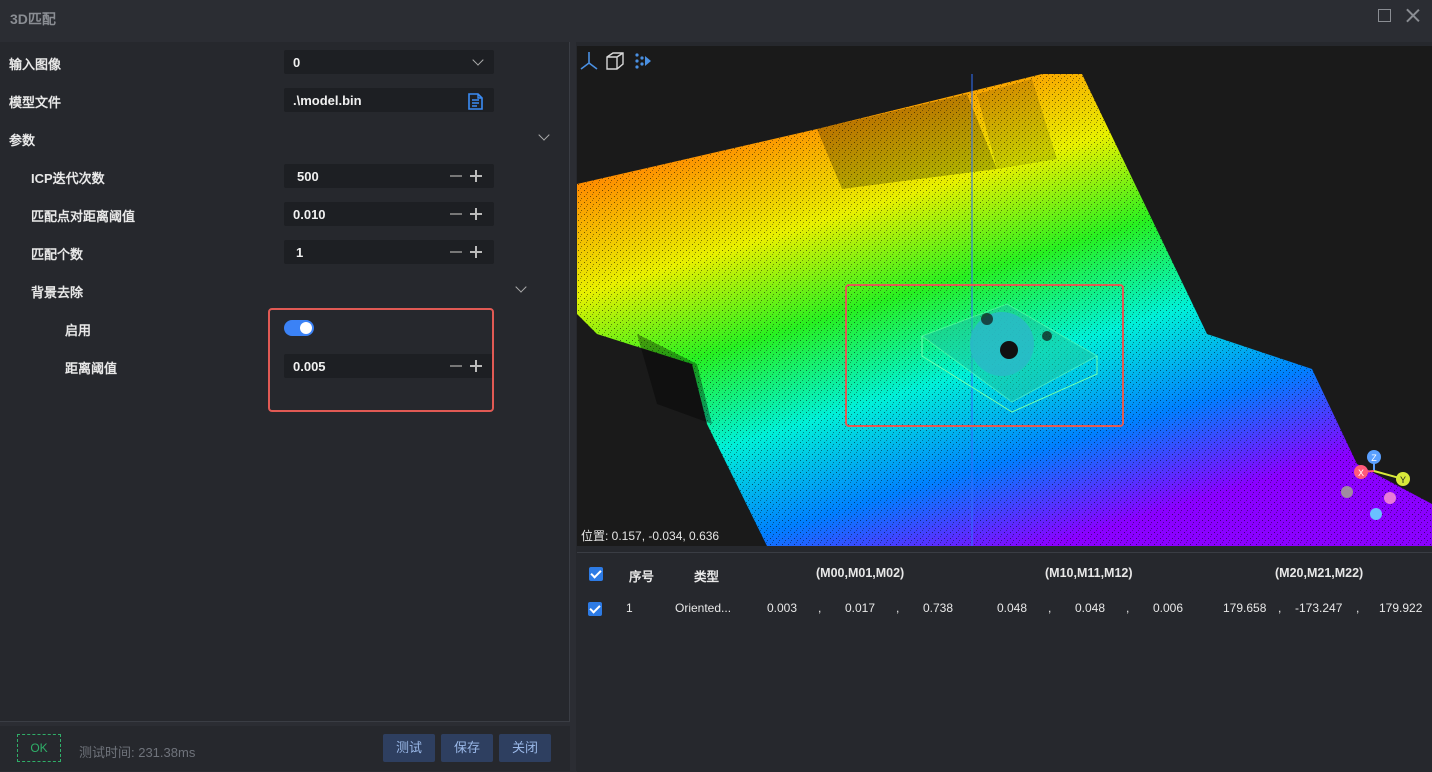 The image size is (1432, 772). I want to click on distance-threshold-value: 0.010, so click(309, 214).